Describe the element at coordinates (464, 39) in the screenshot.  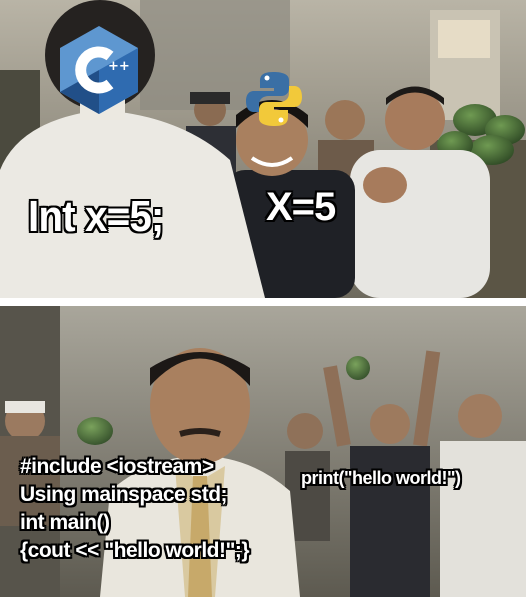
I see `wall-poster` at that location.